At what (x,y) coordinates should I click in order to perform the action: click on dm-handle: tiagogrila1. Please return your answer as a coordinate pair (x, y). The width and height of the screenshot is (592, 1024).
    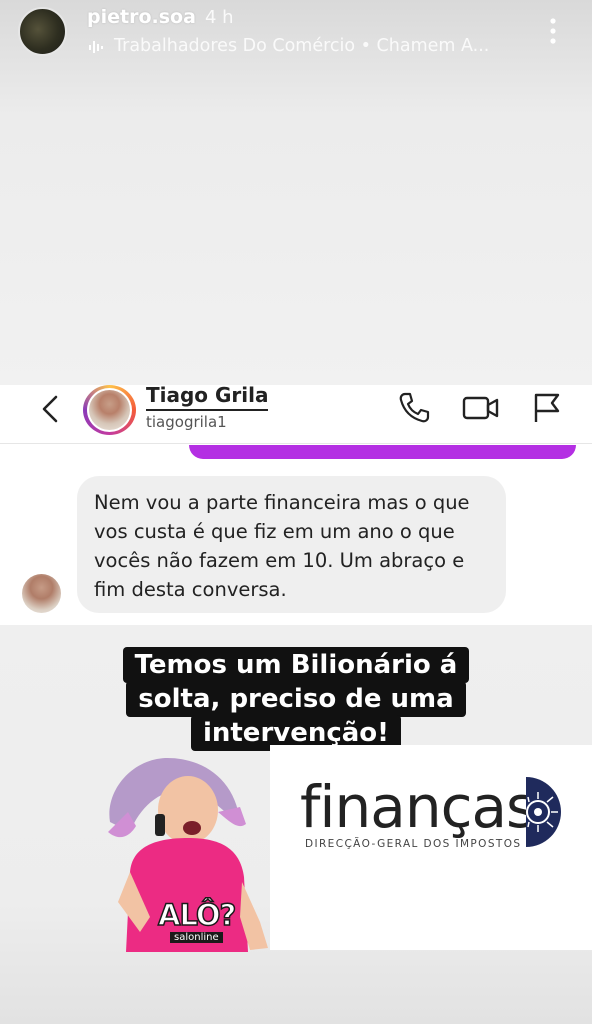
    Looking at the image, I should click on (186, 422).